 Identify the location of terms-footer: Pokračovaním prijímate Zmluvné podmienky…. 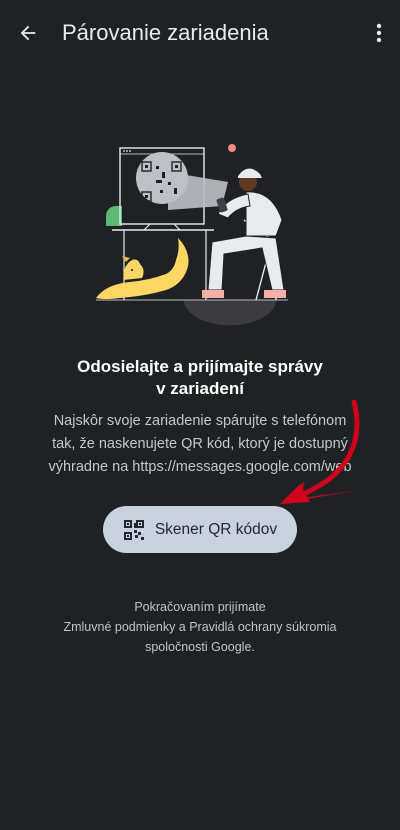
(200, 627).